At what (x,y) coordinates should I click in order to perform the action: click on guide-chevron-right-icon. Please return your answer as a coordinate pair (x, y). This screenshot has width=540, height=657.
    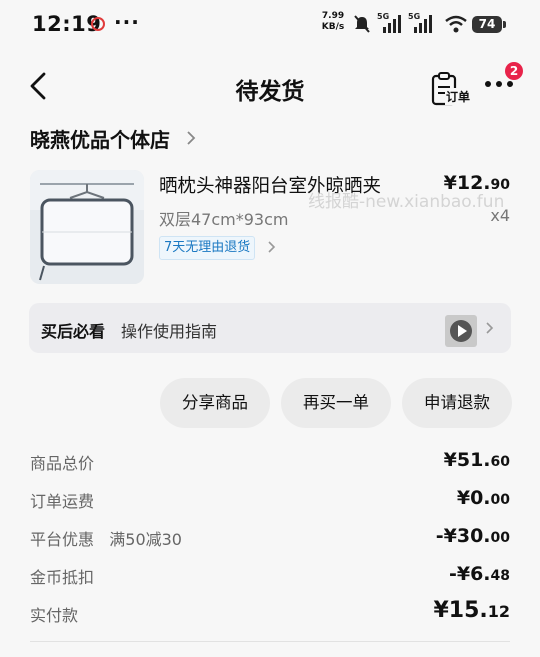
    Looking at the image, I should click on (490, 328).